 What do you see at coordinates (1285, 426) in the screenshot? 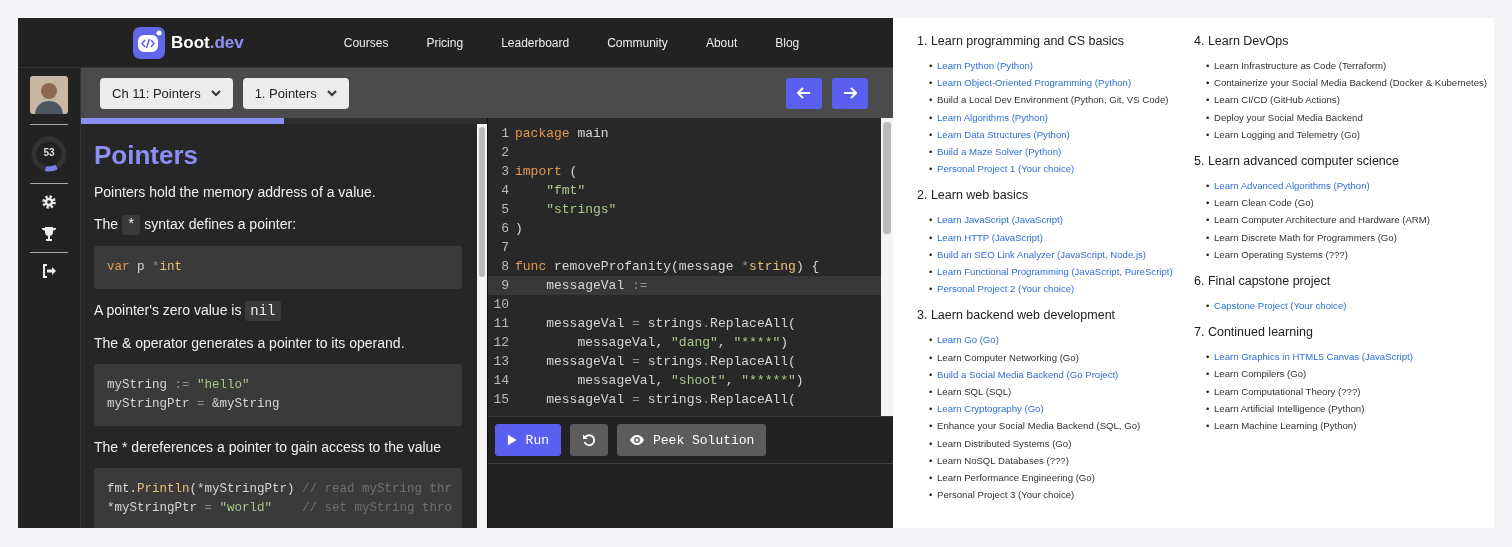
I see `course-item: Learn Machine Learning (Python)` at bounding box center [1285, 426].